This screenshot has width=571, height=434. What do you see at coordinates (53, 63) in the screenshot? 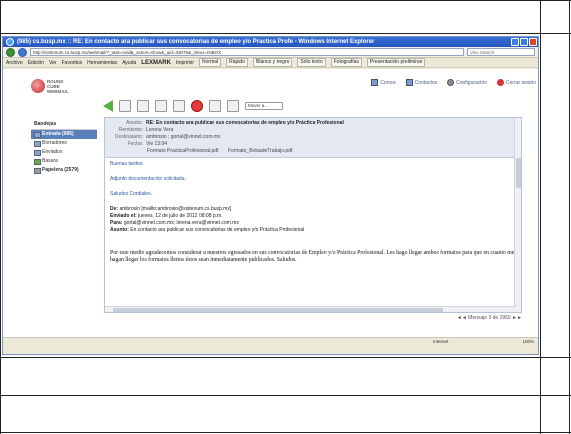
I see `menu-ver: Ver` at bounding box center [53, 63].